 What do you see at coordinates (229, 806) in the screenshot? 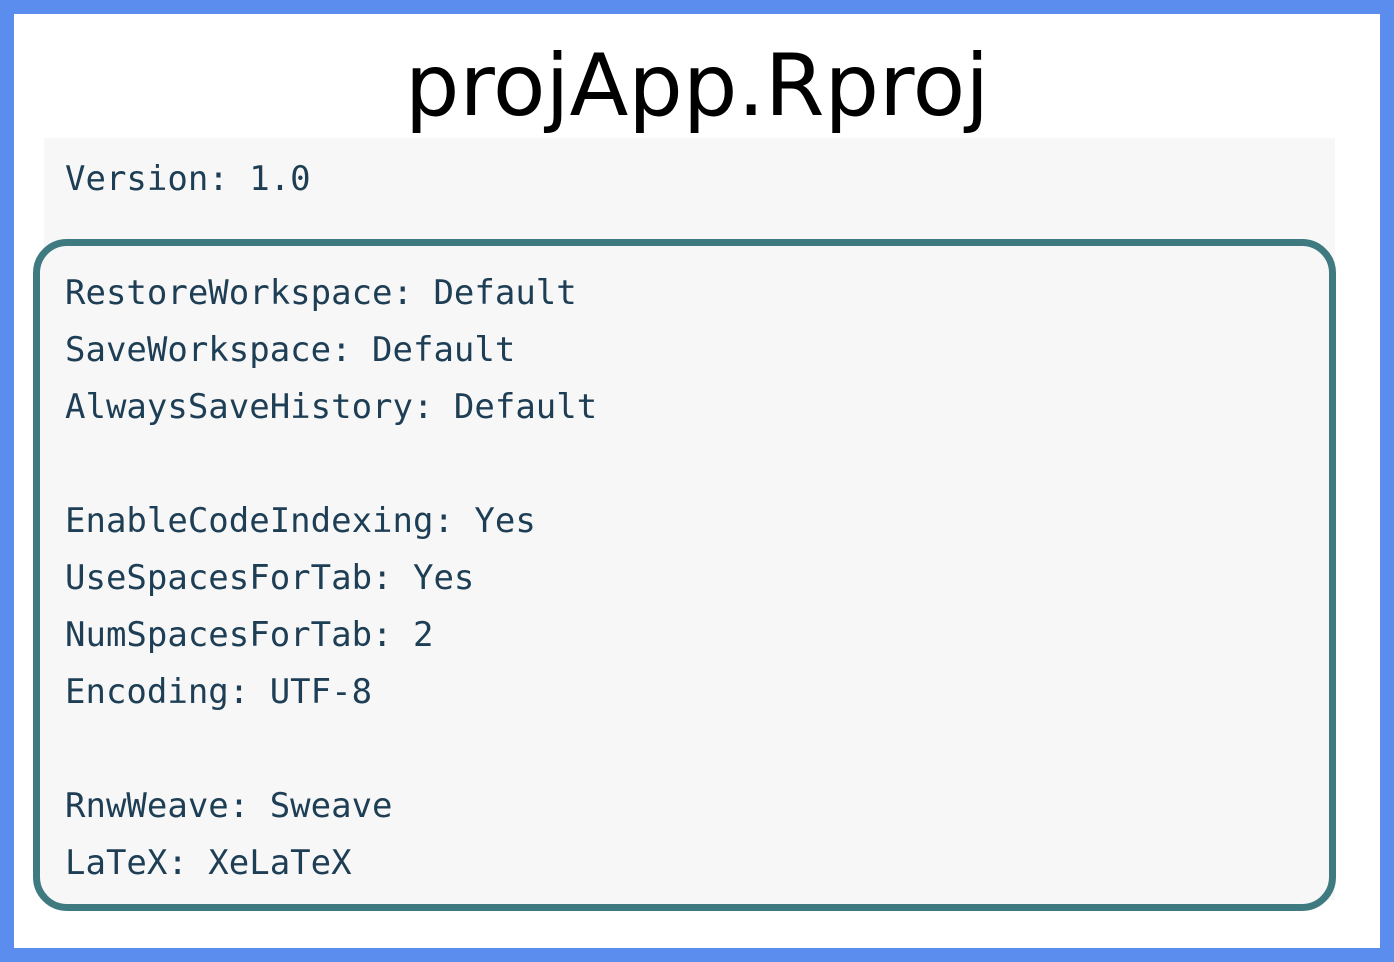
I see `code-line-rnw-weave: RnwWeave: Sweave` at bounding box center [229, 806].